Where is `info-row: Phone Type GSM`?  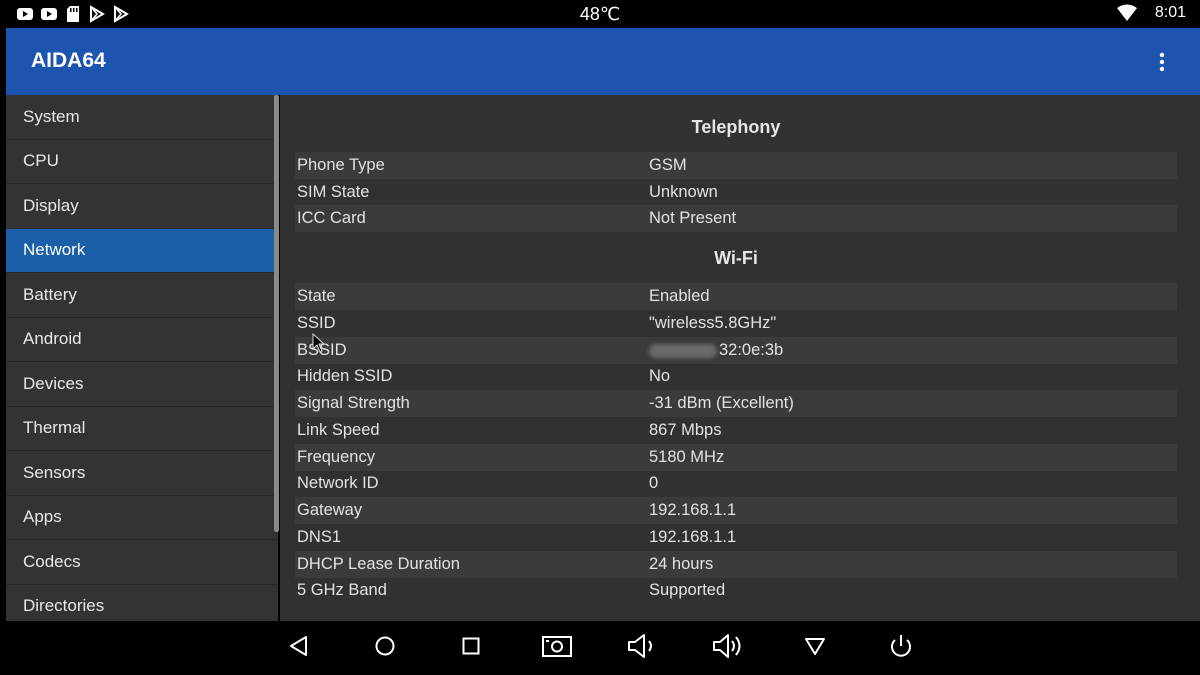
info-row: Phone Type GSM is located at coordinates (736, 165).